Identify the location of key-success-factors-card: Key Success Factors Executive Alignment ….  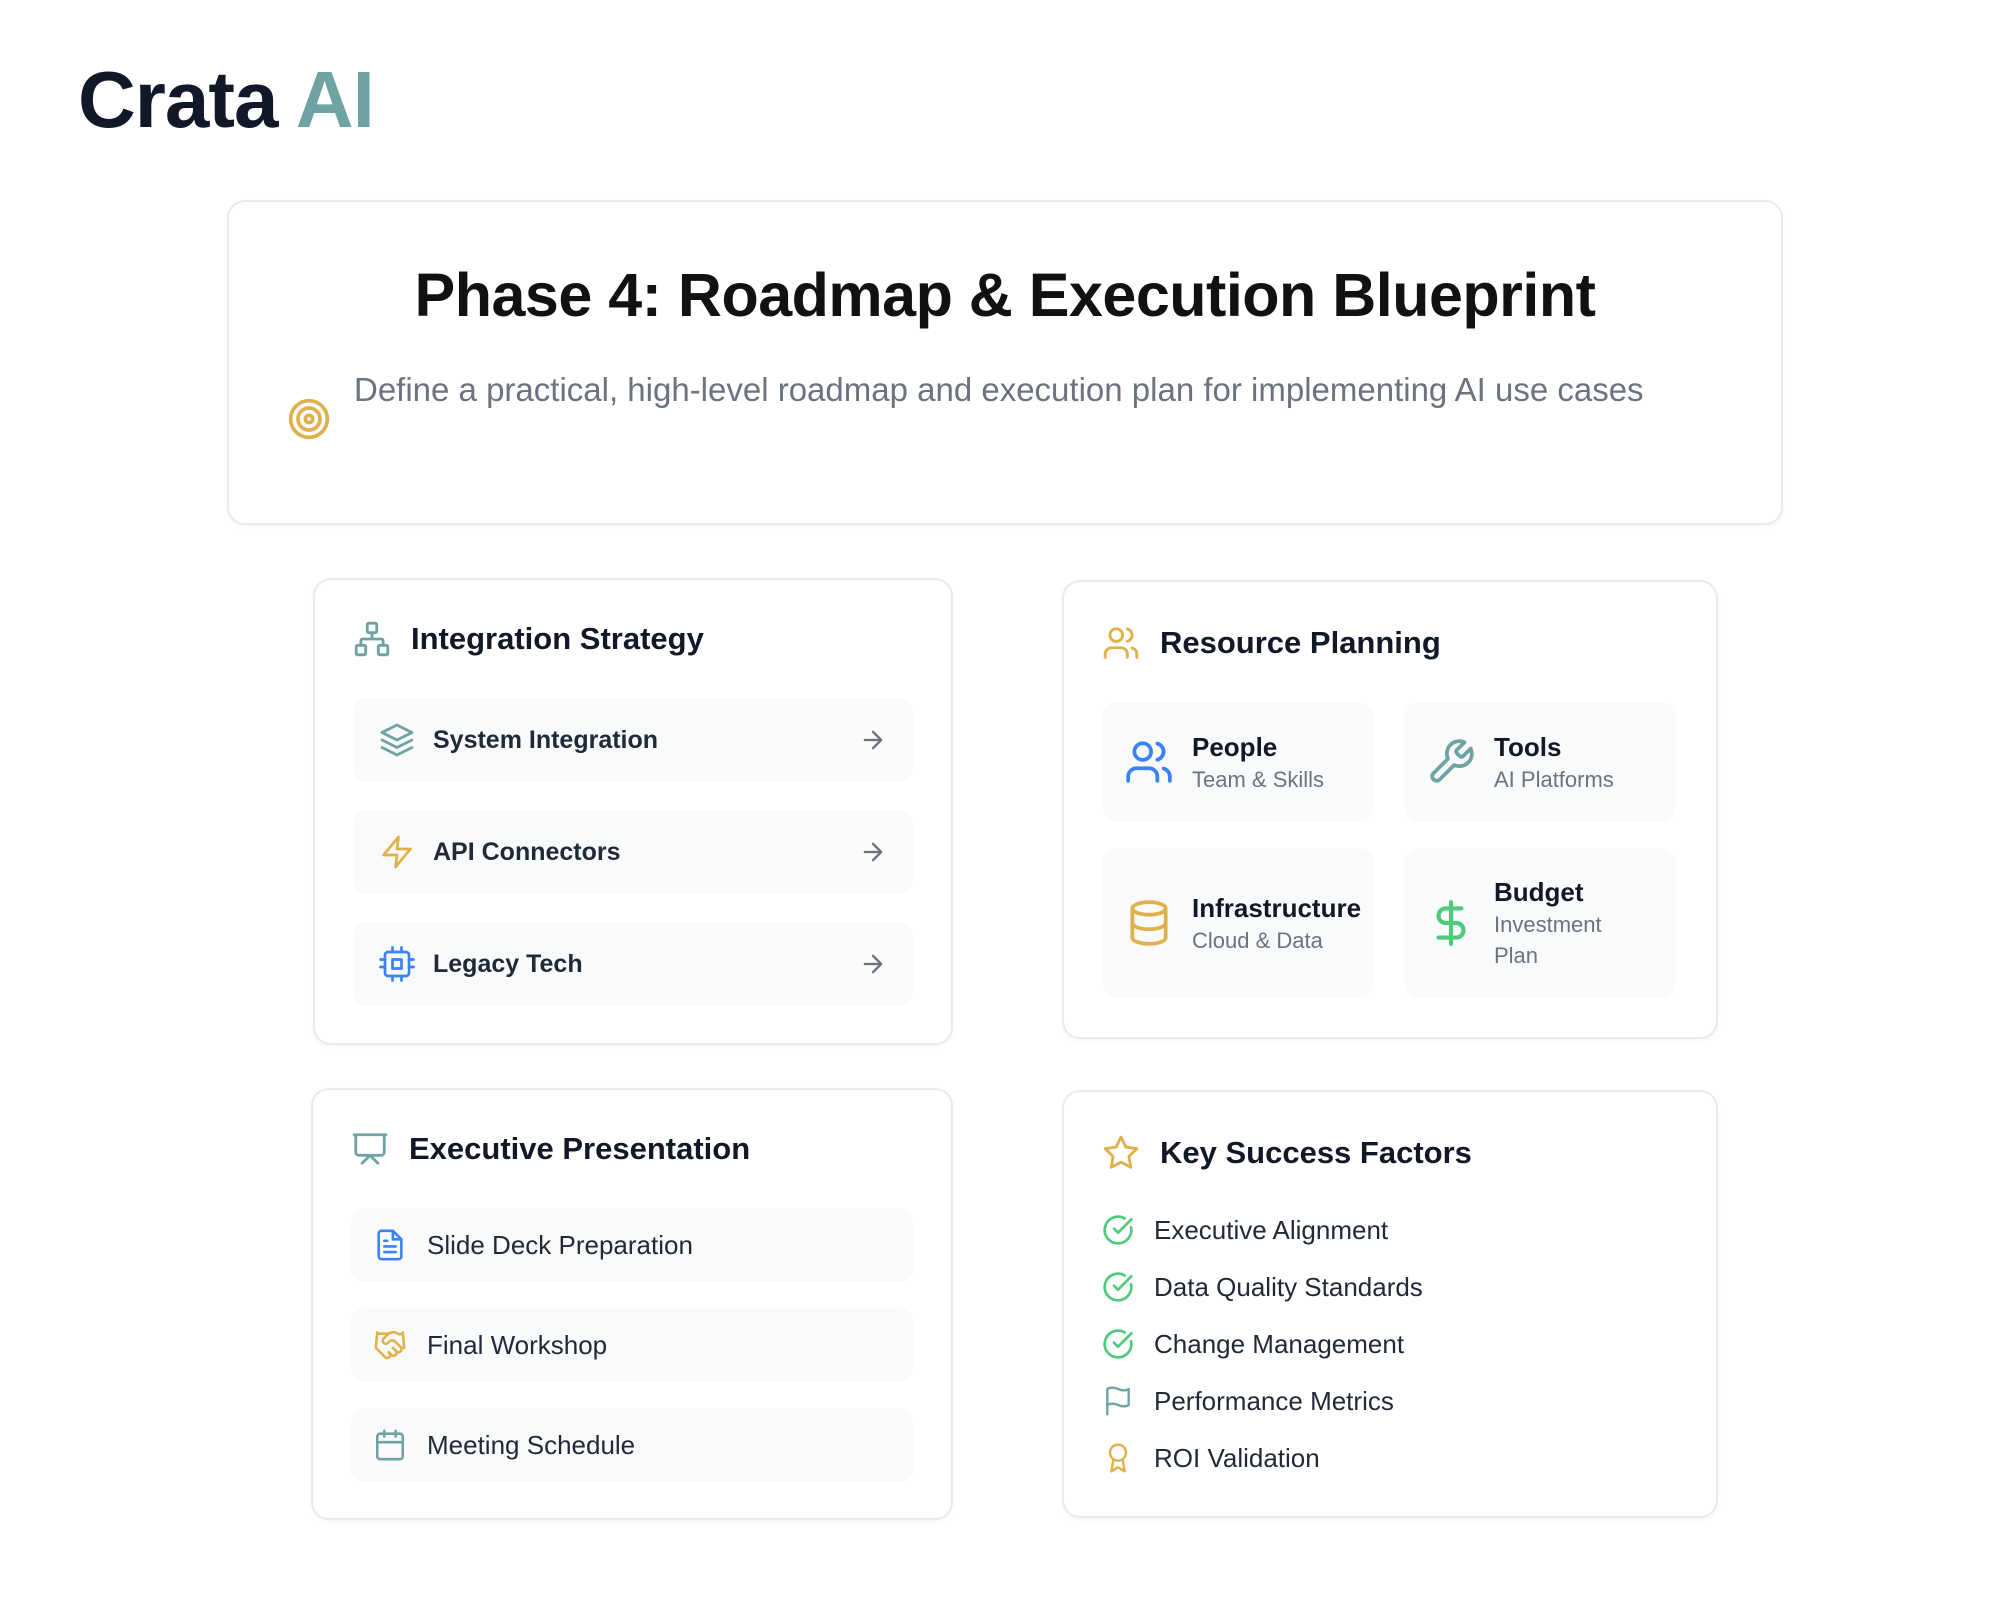
(1390, 1304).